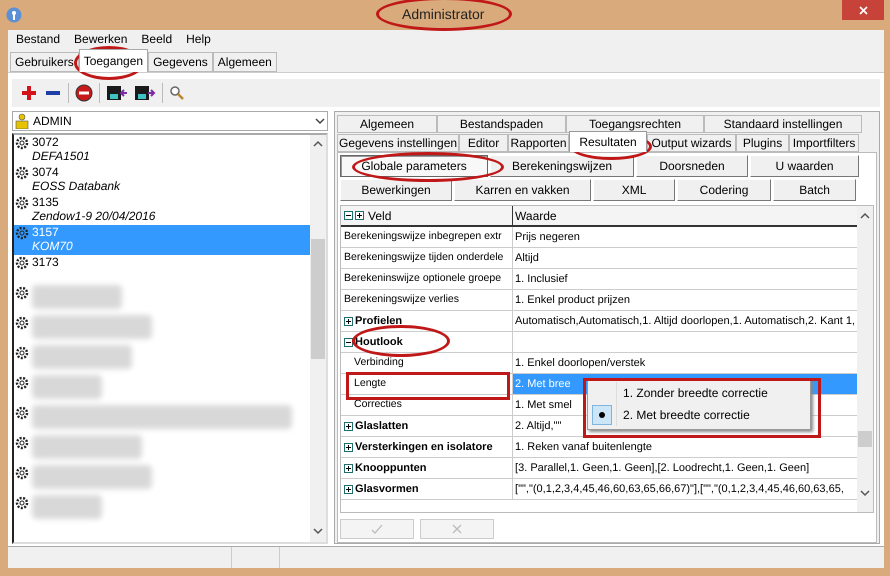 The width and height of the screenshot is (890, 576). What do you see at coordinates (685, 321) in the screenshot?
I see `field-value: Automatisch,Automatisch,1. Altijd doorlopen,1. Automatisch,2. Kant 1,` at bounding box center [685, 321].